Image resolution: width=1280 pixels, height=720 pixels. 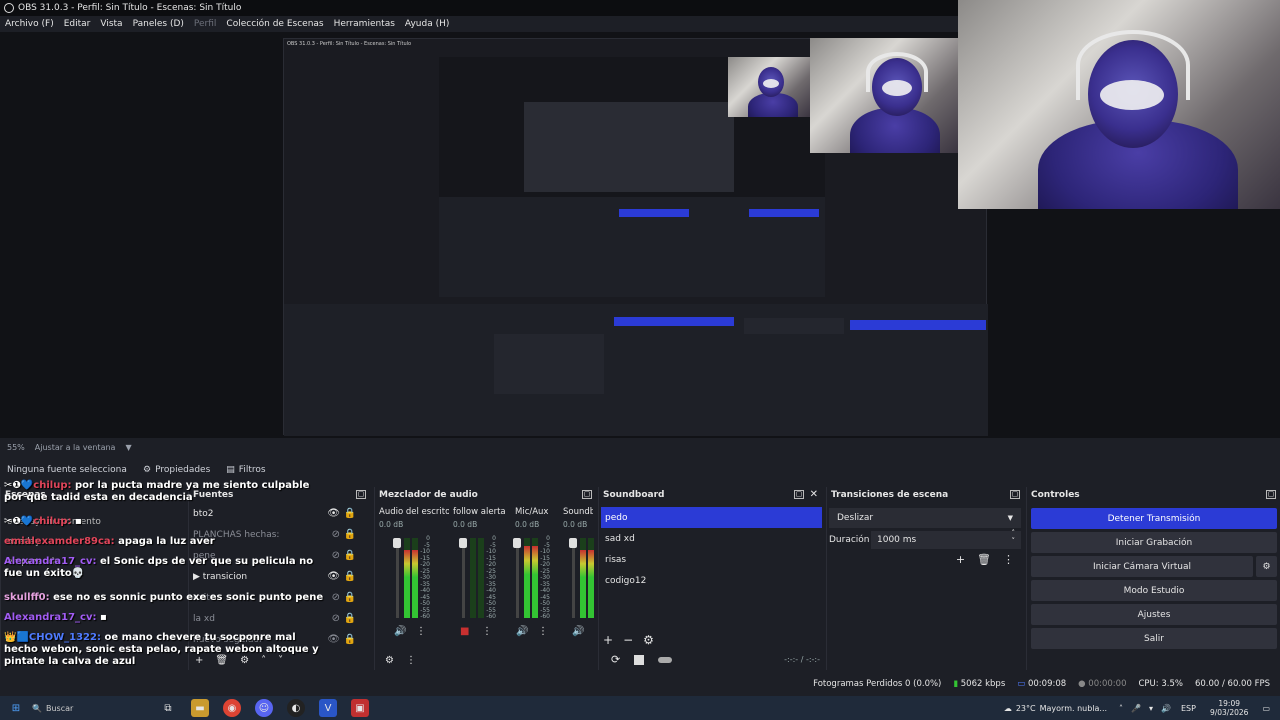 I want to click on source-item: la xd ⊘ 🔒, so click(x=279, y=618).